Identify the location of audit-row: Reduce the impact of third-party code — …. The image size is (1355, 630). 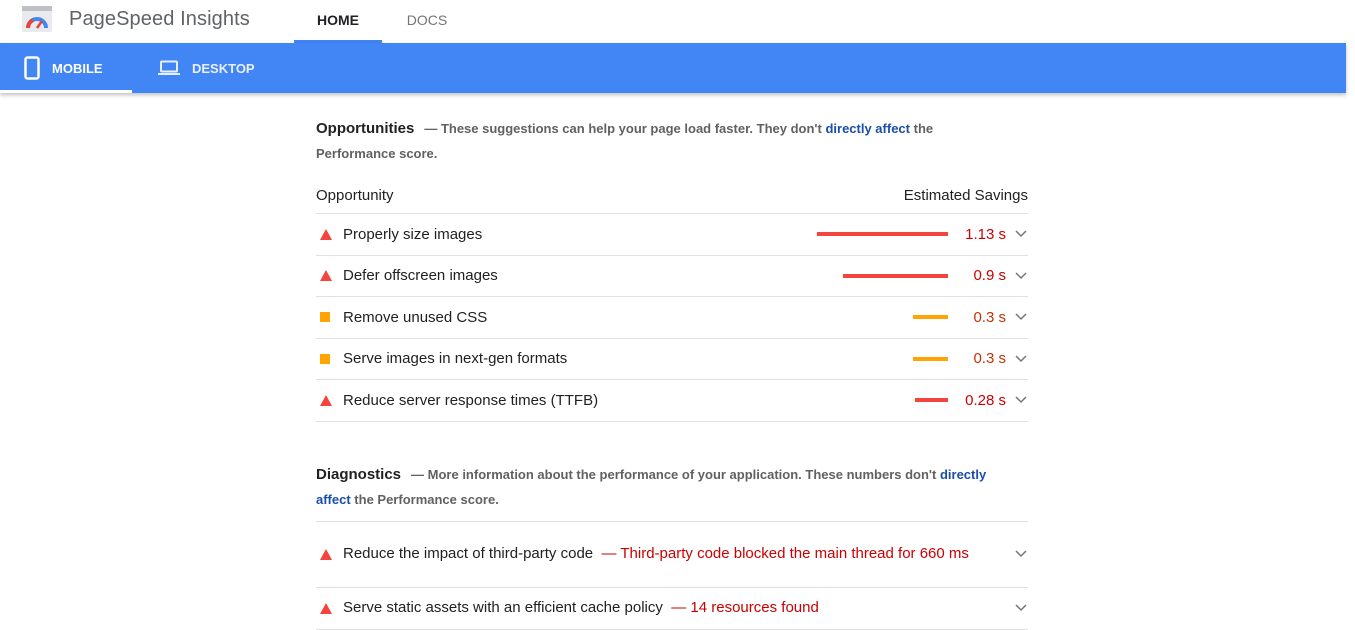
(672, 555).